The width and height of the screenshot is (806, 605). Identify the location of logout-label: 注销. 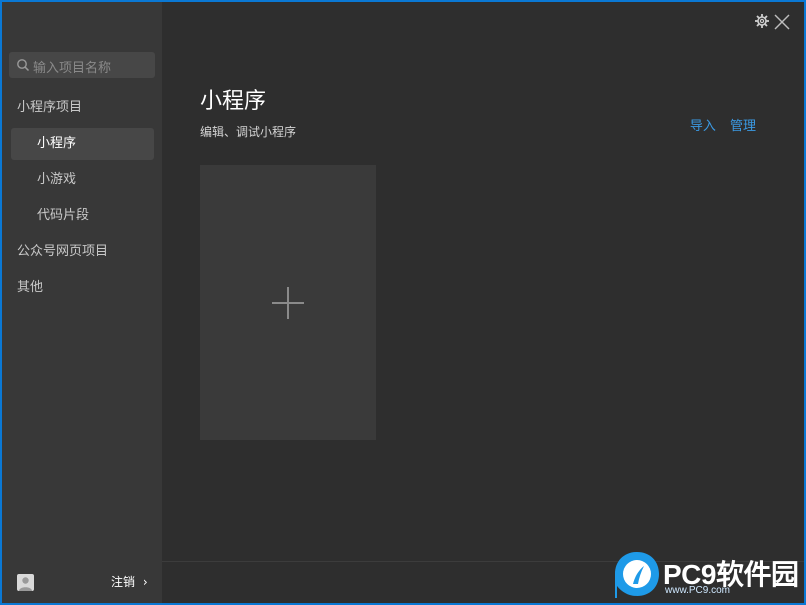
(123, 582).